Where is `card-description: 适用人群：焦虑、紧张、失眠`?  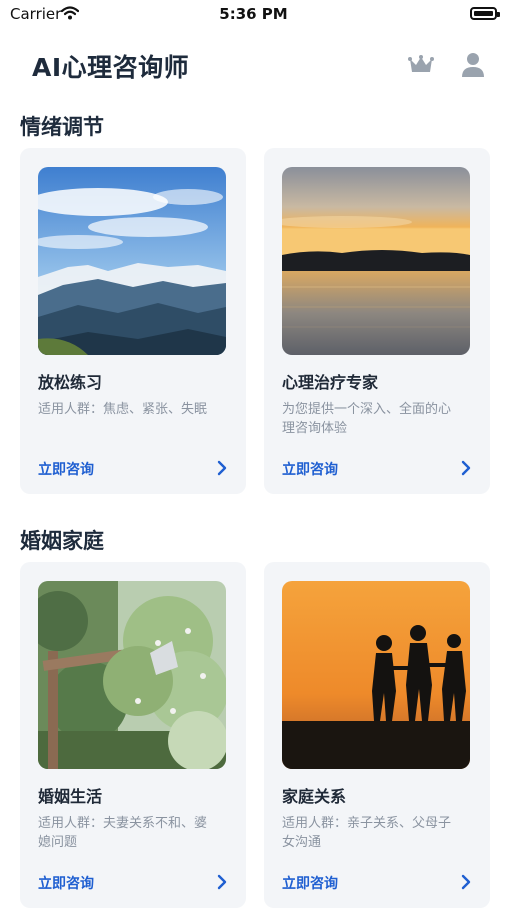 card-description: 适用人群：焦虑、紧张、失眠 is located at coordinates (123, 409).